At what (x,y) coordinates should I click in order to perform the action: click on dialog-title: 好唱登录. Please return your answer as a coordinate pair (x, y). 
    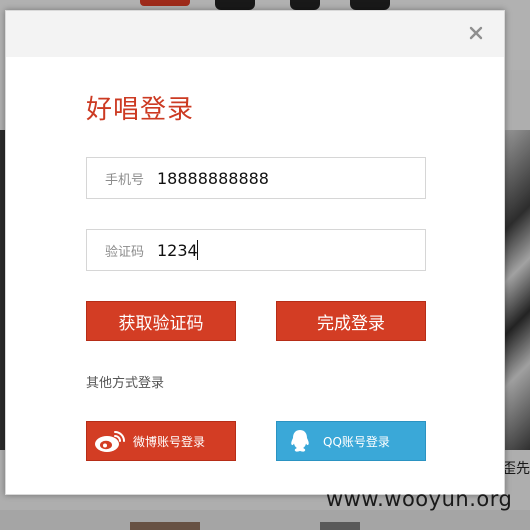
    Looking at the image, I should click on (140, 110).